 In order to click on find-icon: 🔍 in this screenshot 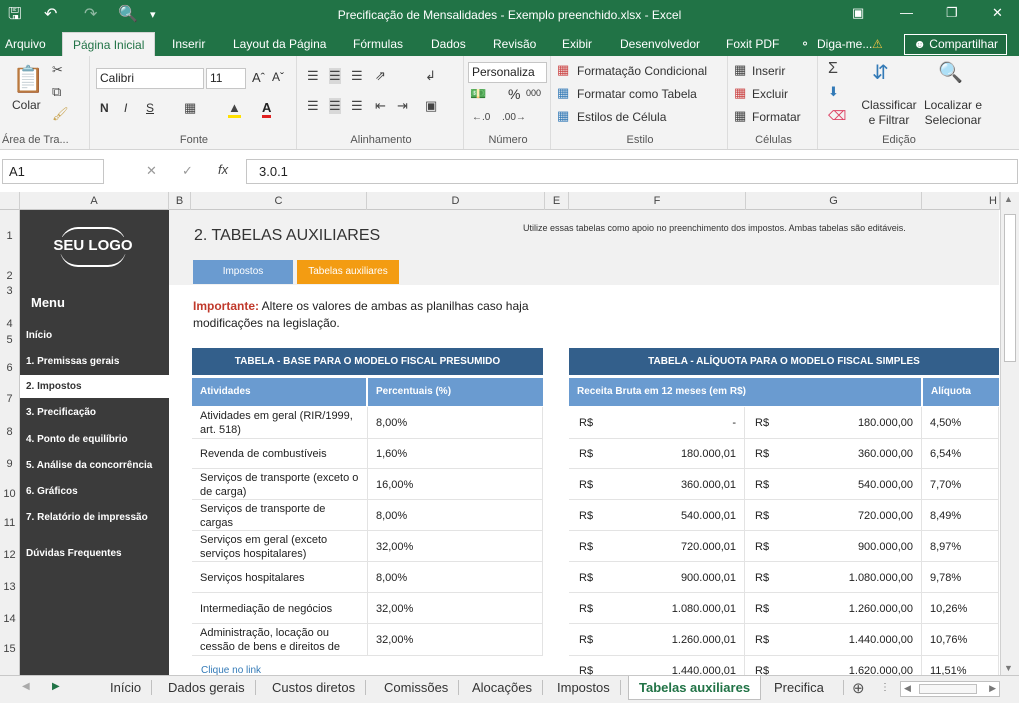, I will do `click(950, 72)`.